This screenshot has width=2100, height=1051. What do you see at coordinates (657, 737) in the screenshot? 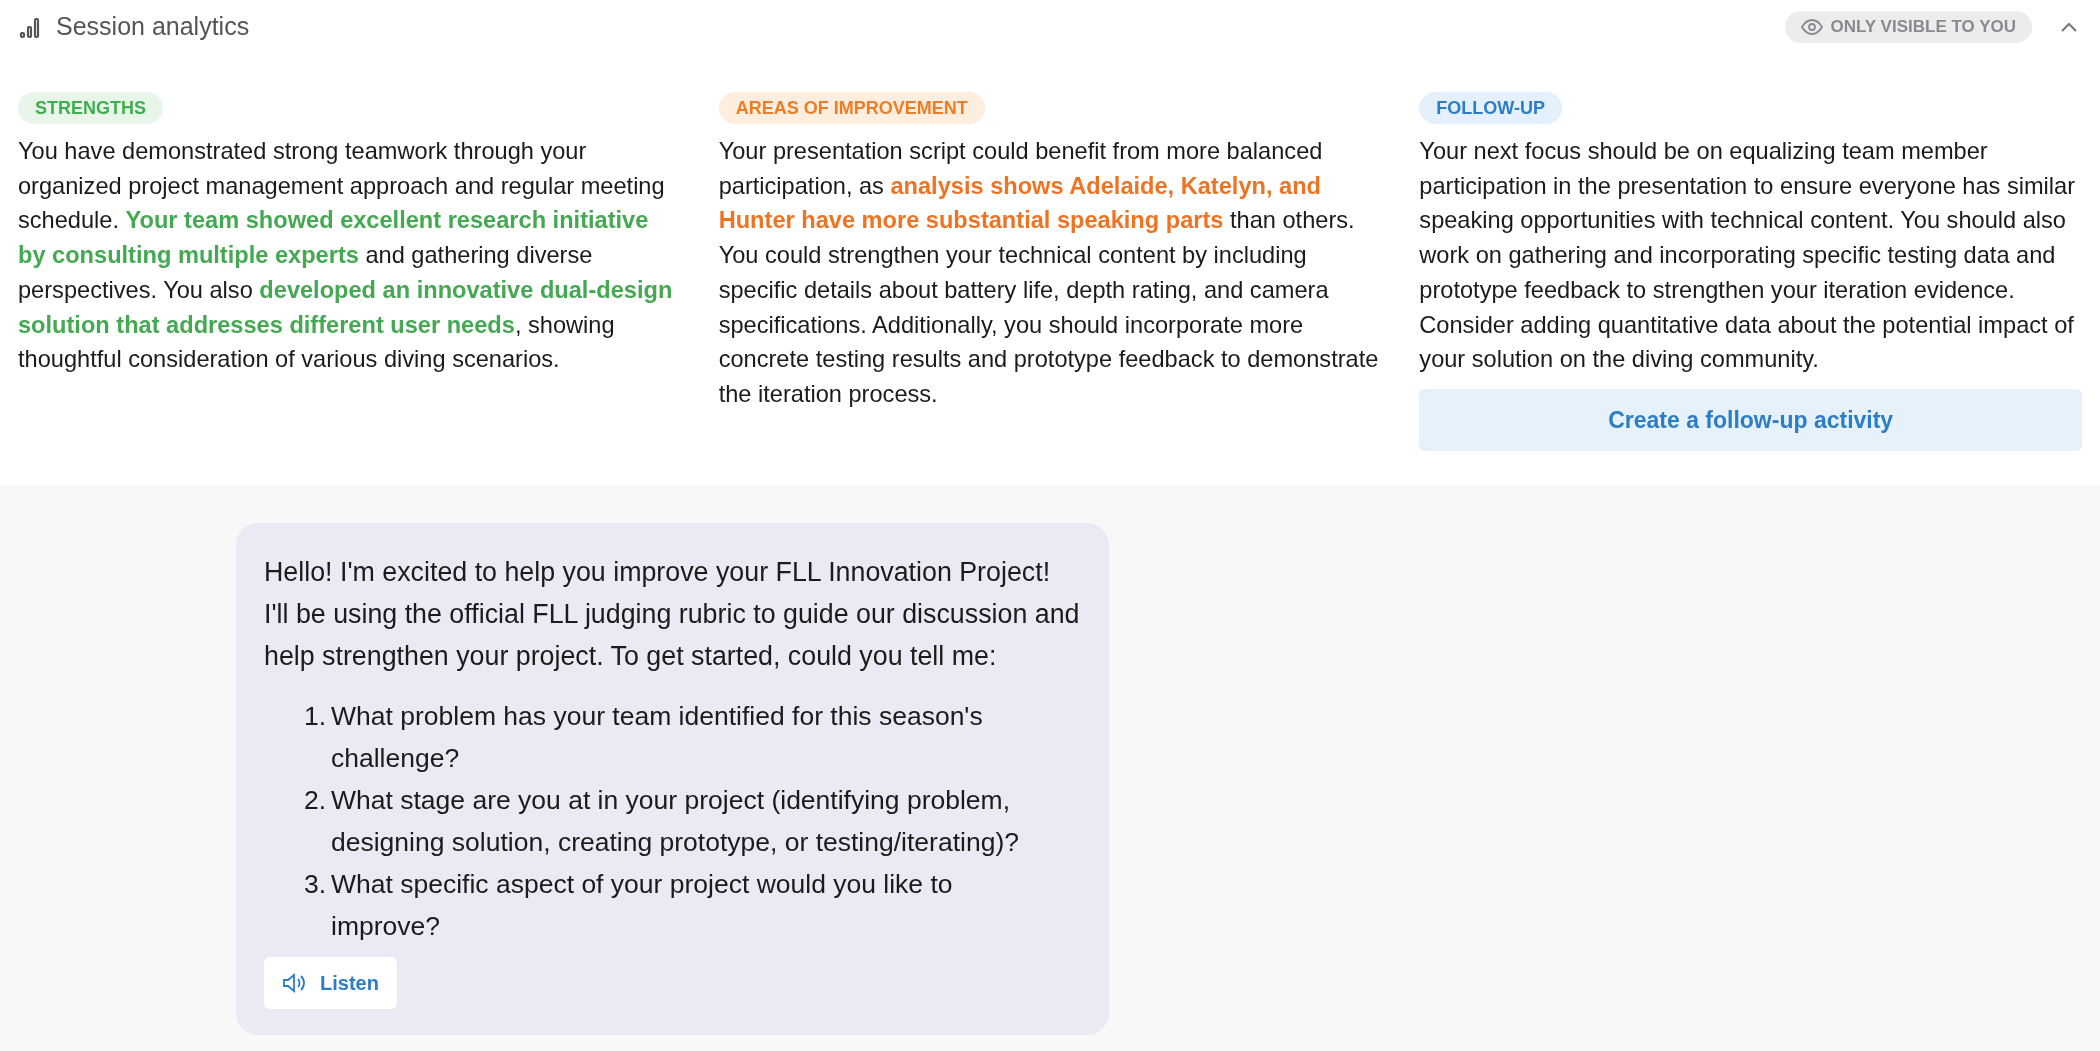
I see `question-text: What problem has your team identified for this season's challenge?` at bounding box center [657, 737].